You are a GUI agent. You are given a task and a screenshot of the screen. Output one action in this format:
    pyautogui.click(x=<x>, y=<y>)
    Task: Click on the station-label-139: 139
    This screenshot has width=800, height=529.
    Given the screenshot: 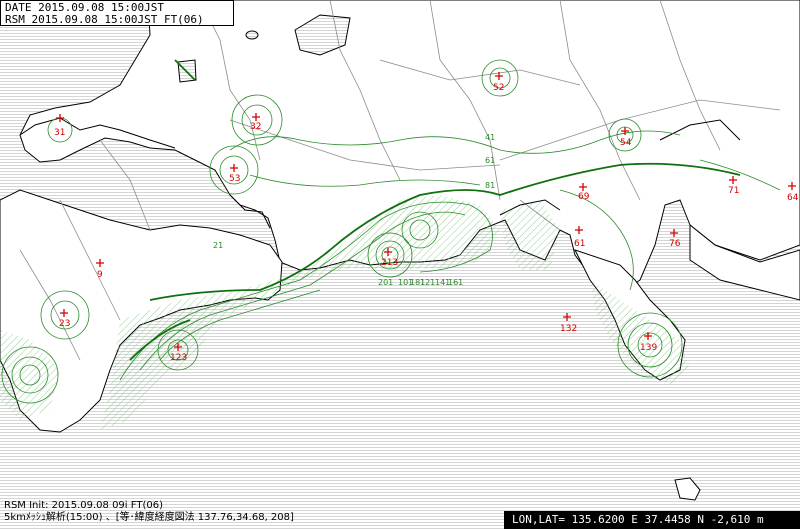 What is the action you would take?
    pyautogui.click(x=648, y=348)
    